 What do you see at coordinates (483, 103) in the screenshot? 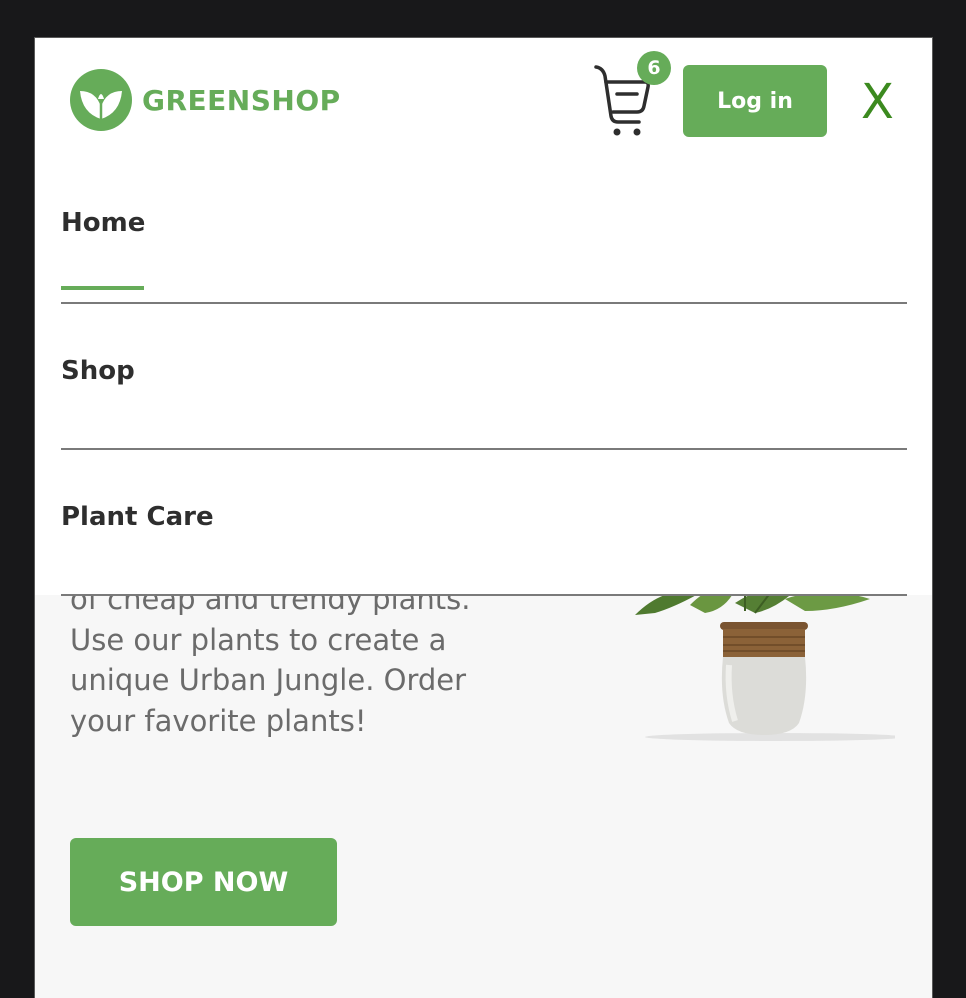
I see `site-header: GREENSHOP 6 Log in X` at bounding box center [483, 103].